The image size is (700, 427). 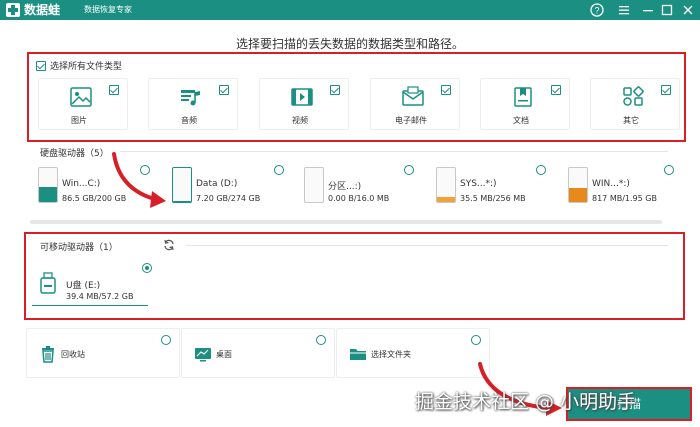 I want to click on file-type-other: 其它, so click(x=635, y=104).